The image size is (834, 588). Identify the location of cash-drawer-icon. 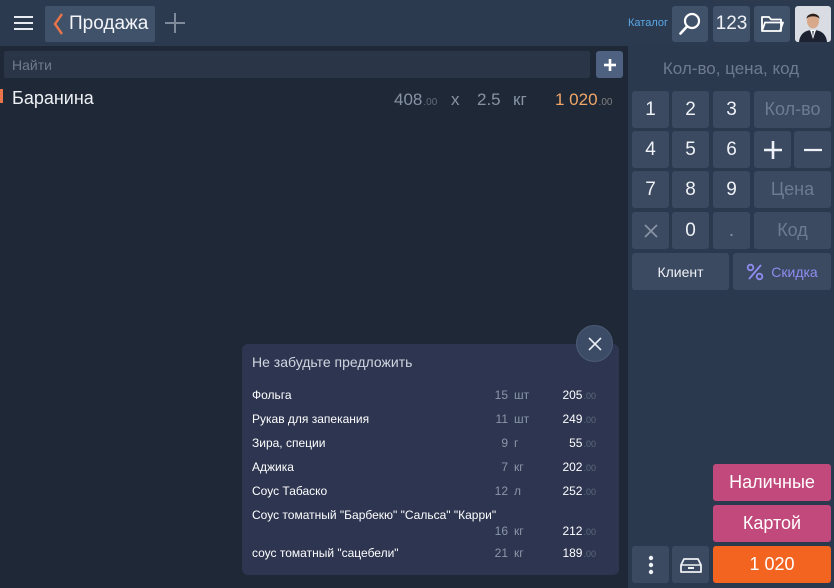
(690, 565).